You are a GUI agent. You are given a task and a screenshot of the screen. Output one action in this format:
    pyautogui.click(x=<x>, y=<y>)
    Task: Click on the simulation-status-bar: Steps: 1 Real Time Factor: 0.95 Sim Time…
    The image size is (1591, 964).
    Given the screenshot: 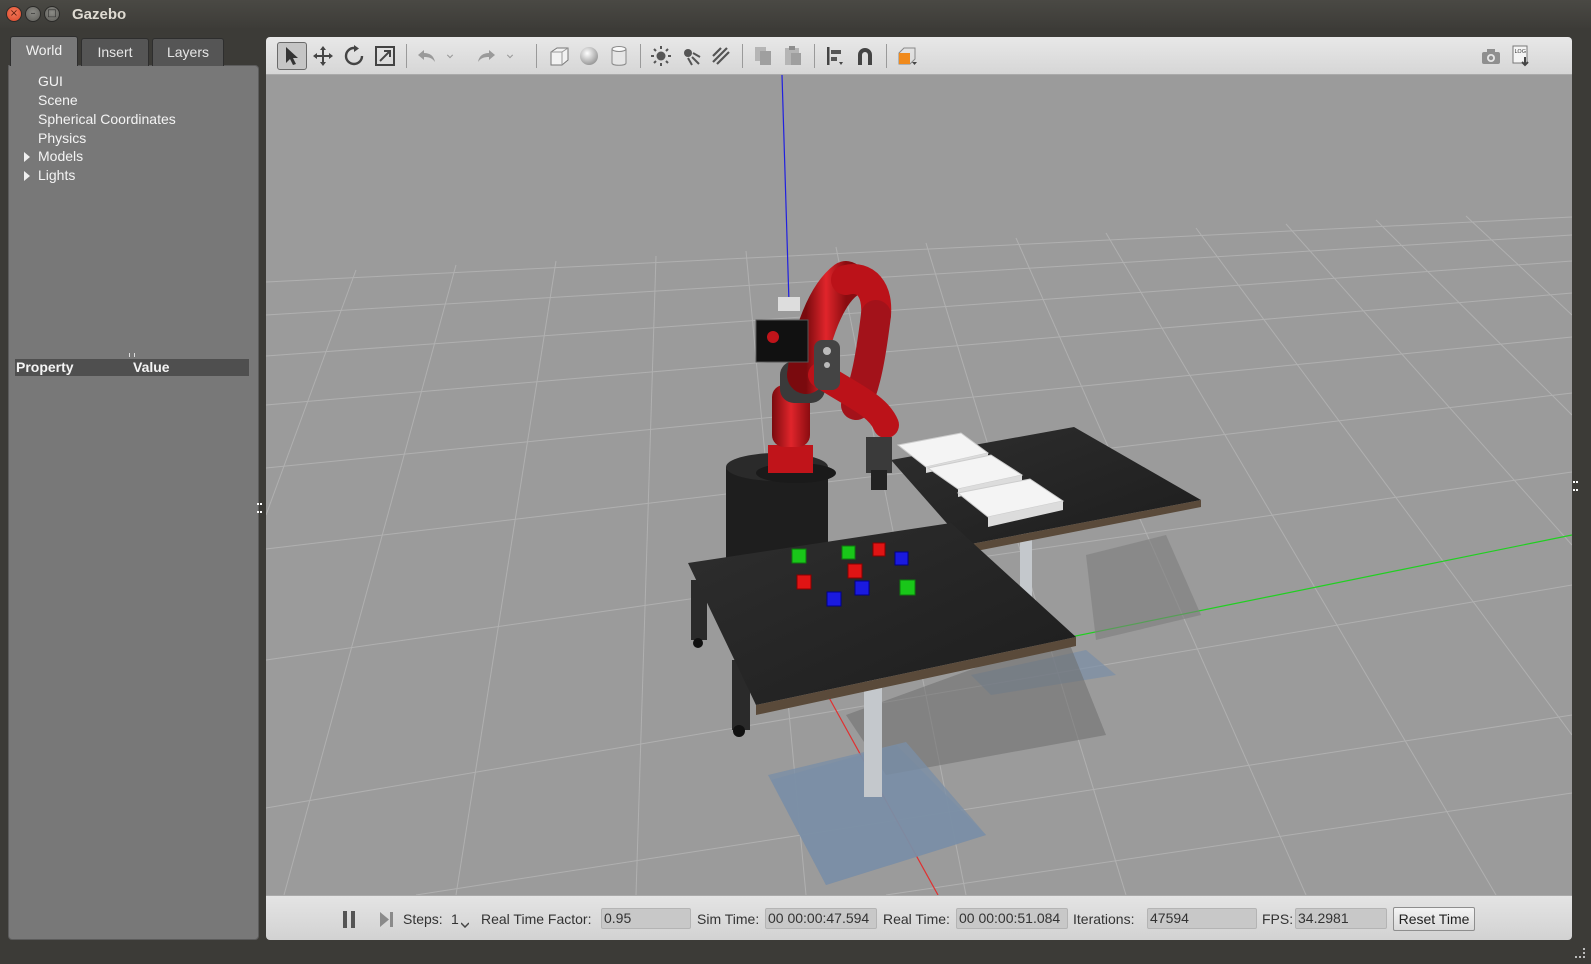 What is the action you would take?
    pyautogui.click(x=919, y=917)
    